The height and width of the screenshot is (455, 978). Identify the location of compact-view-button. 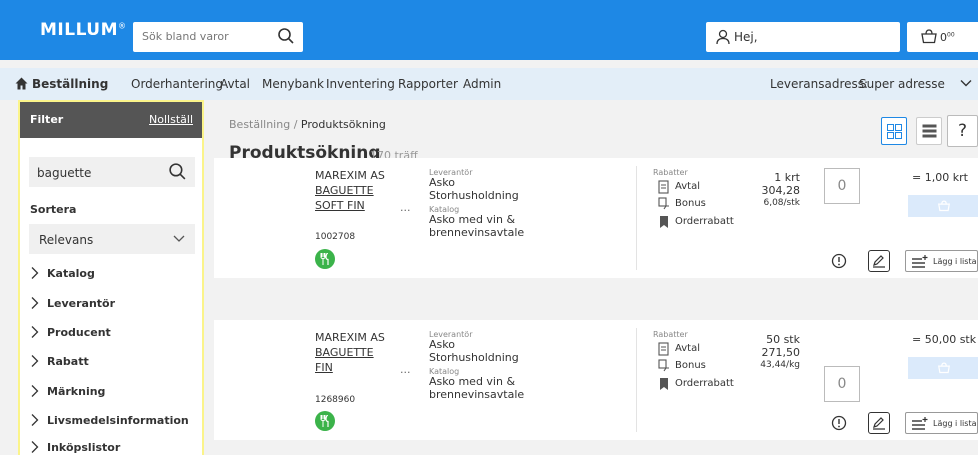
(929, 131).